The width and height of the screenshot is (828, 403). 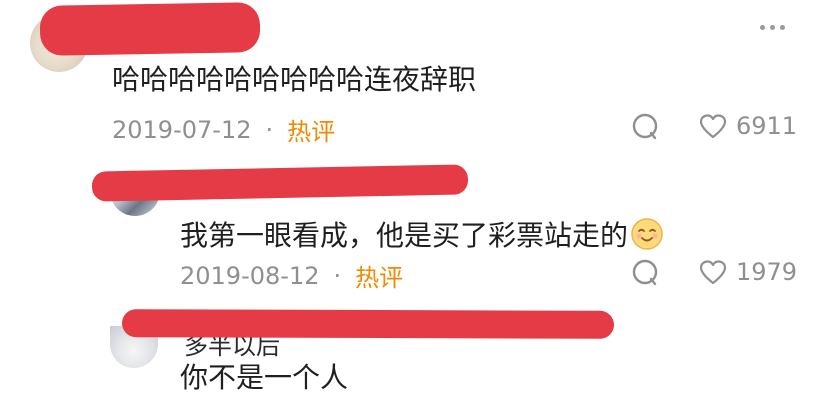 I want to click on like-count: 1979, so click(x=767, y=272).